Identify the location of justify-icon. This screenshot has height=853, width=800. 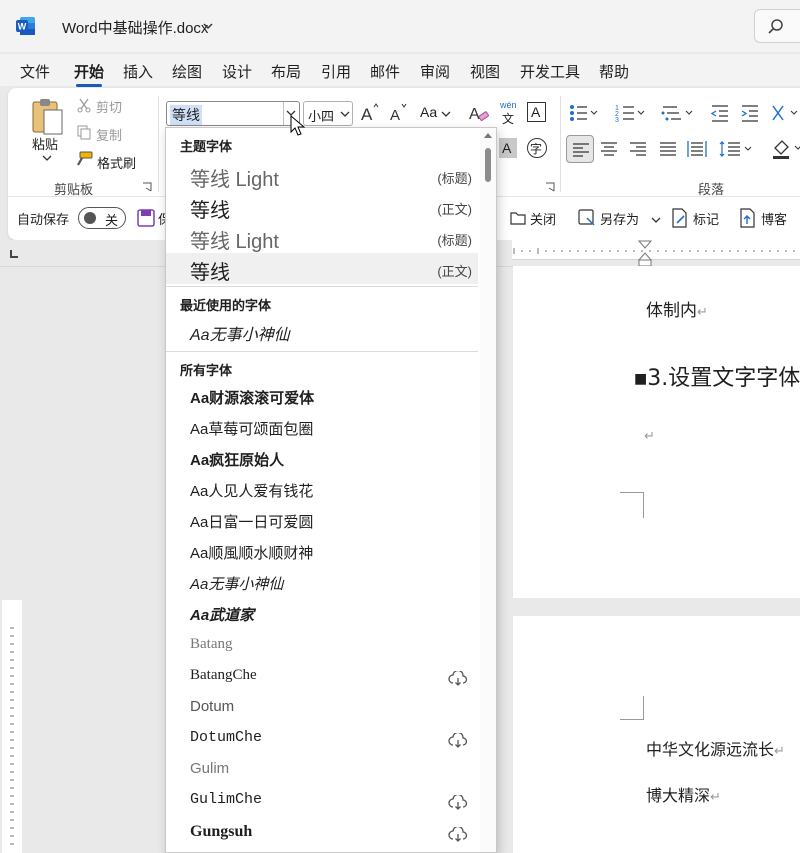
(668, 149).